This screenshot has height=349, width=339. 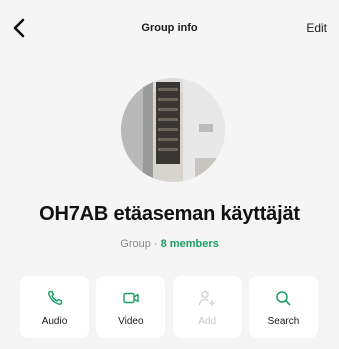 What do you see at coordinates (316, 28) in the screenshot?
I see `edit-button: Edit` at bounding box center [316, 28].